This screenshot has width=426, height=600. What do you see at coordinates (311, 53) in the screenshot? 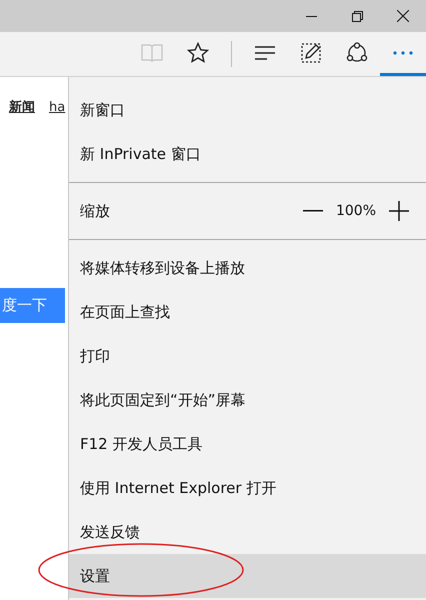
I see `pen-square-icon` at bounding box center [311, 53].